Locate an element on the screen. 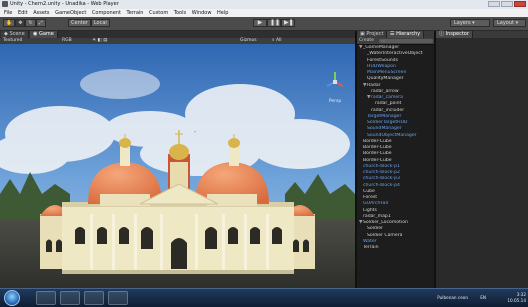 Image resolution: width=528 pixels, height=307 pixels. pivot-toggles: Center Local is located at coordinates (89, 23).